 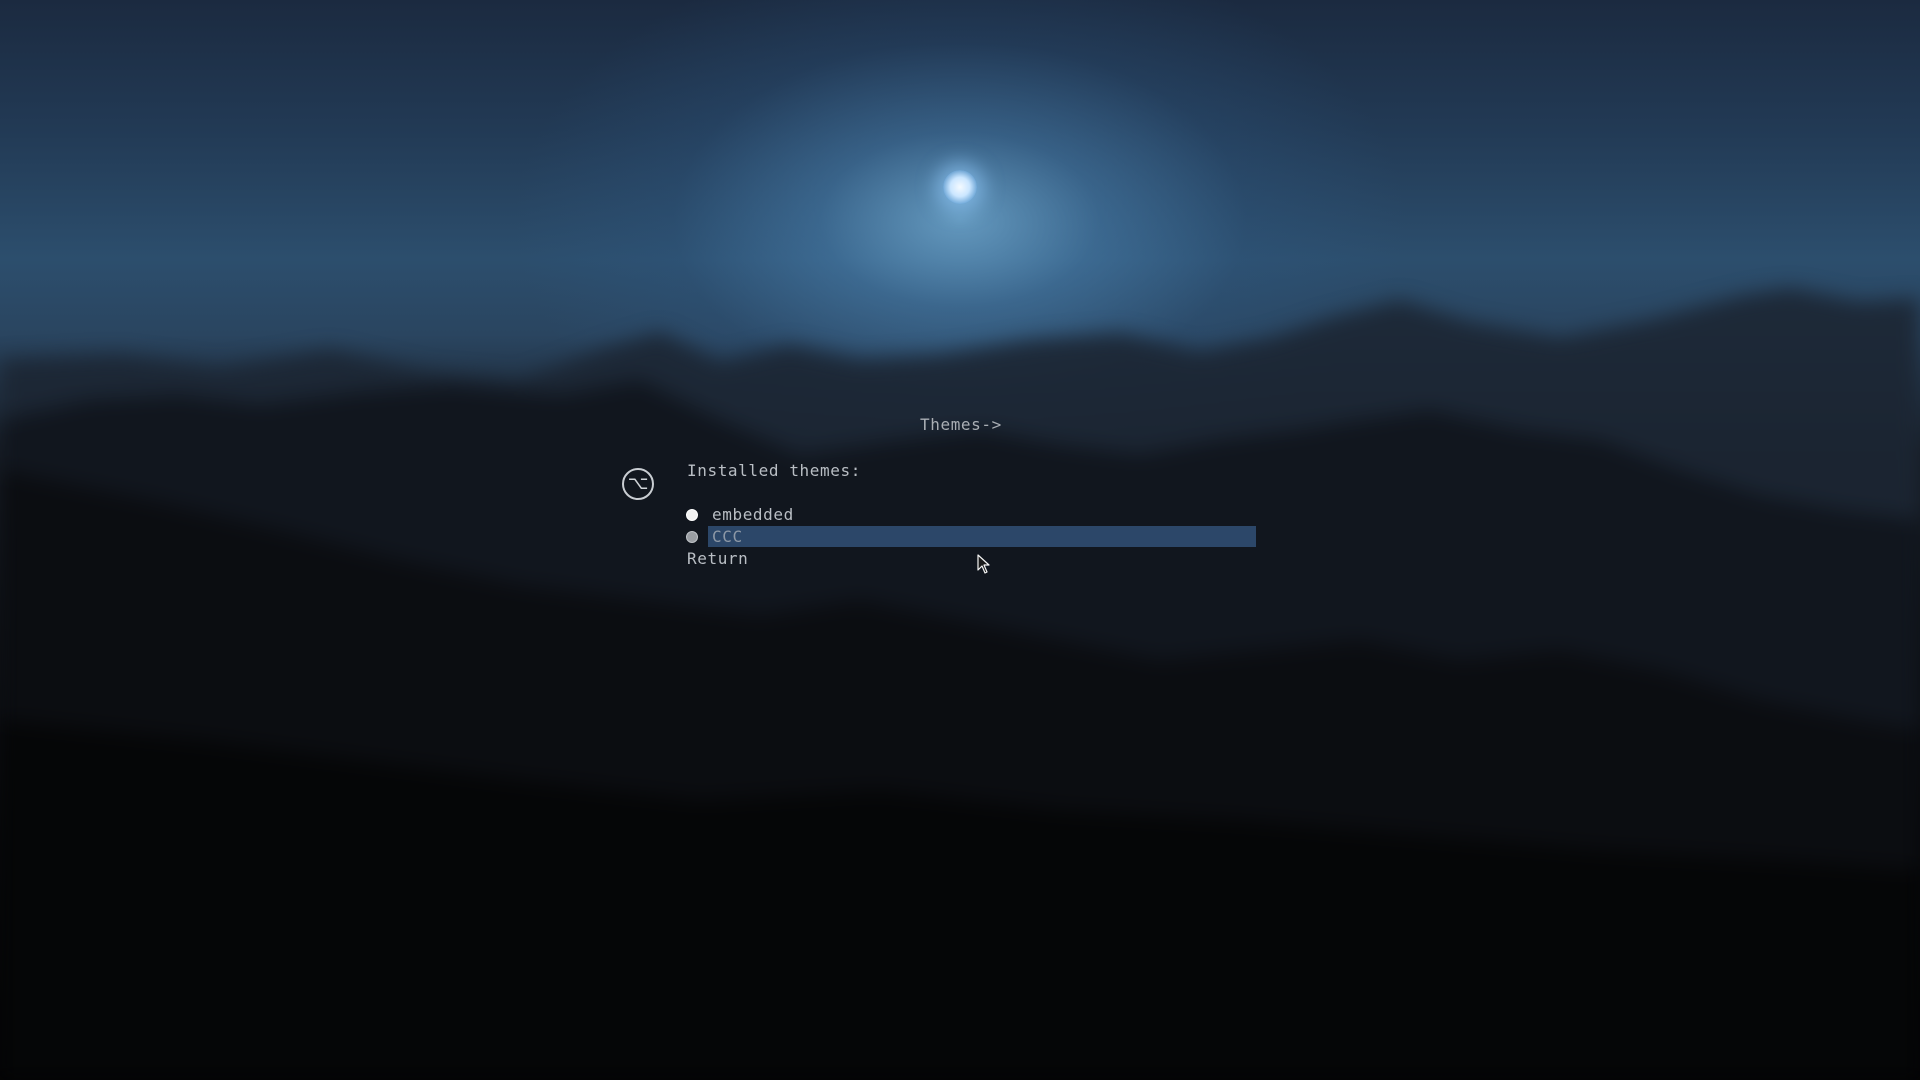 What do you see at coordinates (753, 514) in the screenshot?
I see `theme-option-label: embedded` at bounding box center [753, 514].